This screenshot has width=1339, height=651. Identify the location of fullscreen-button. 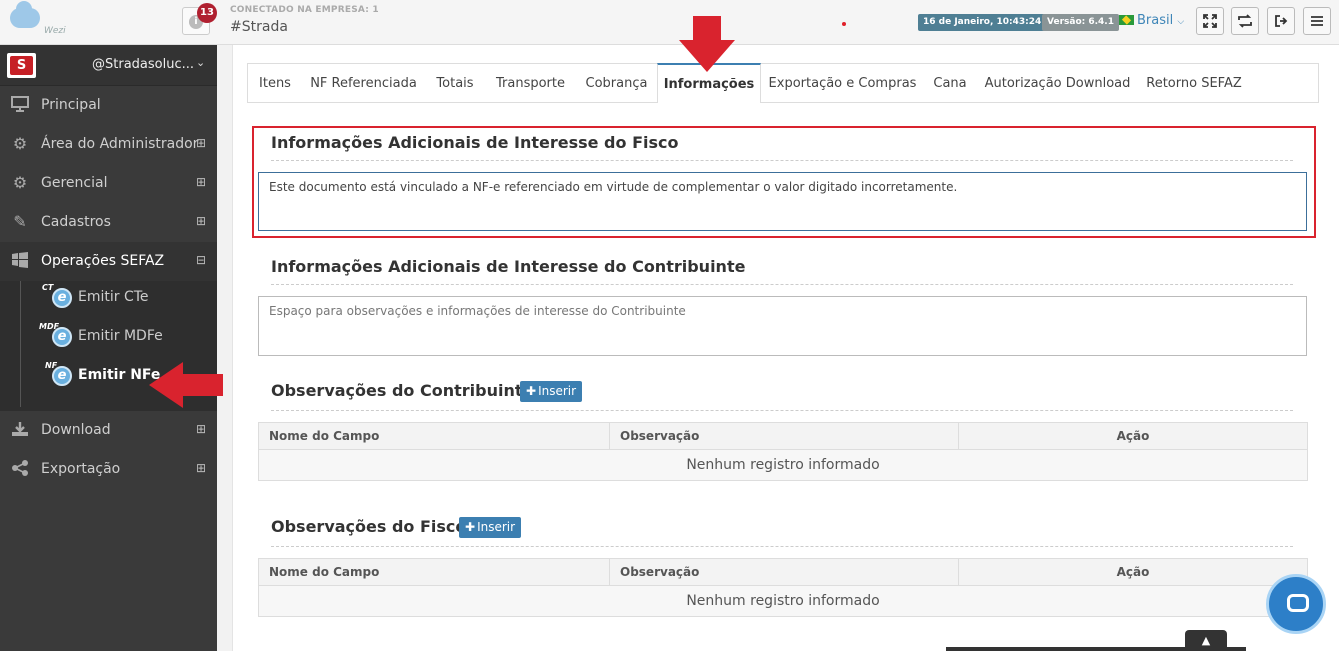
(1210, 21).